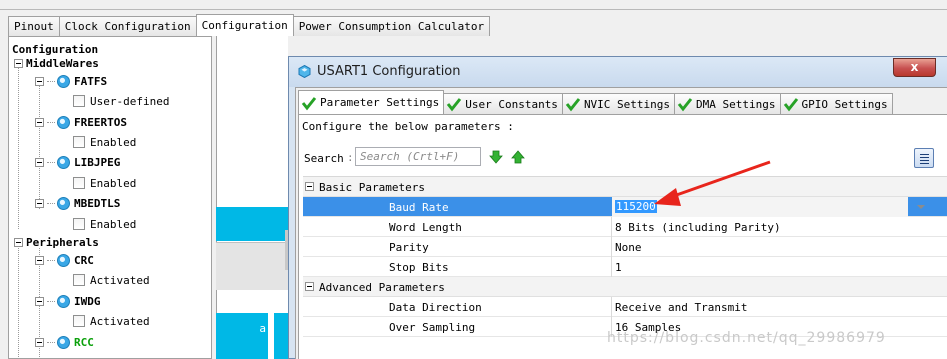 This screenshot has height=359, width=947. Describe the element at coordinates (79, 224) in the screenshot. I see `mbedtls-checkbox` at that location.